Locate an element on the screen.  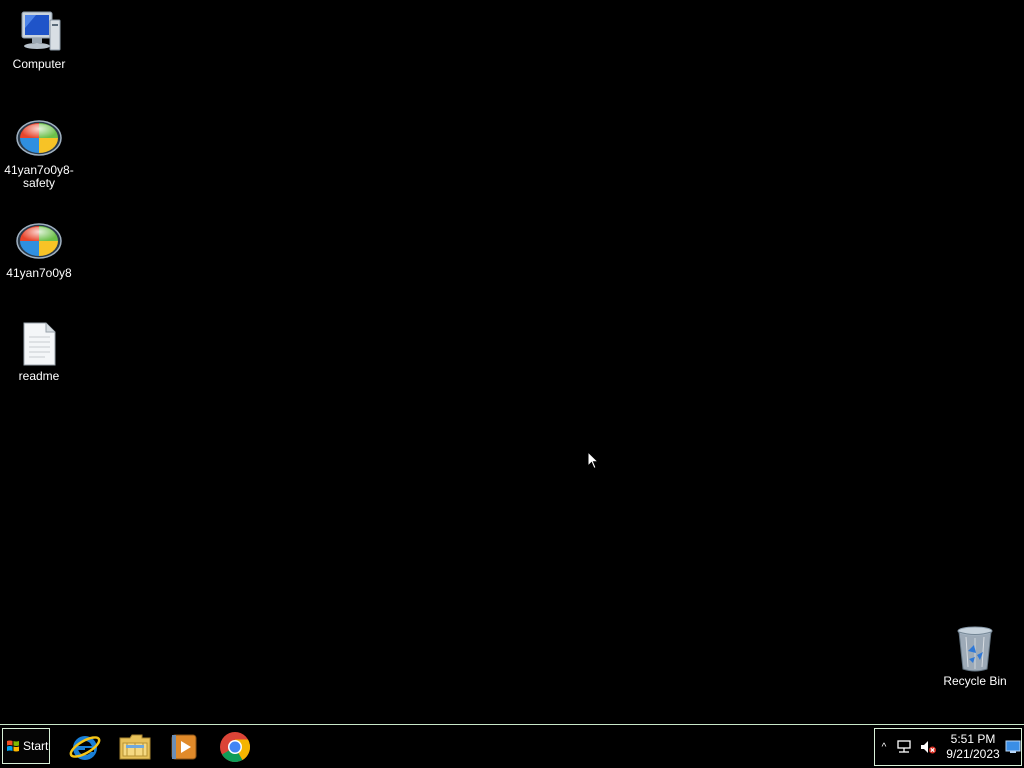
internet-explorer-icon is located at coordinates (85, 748).